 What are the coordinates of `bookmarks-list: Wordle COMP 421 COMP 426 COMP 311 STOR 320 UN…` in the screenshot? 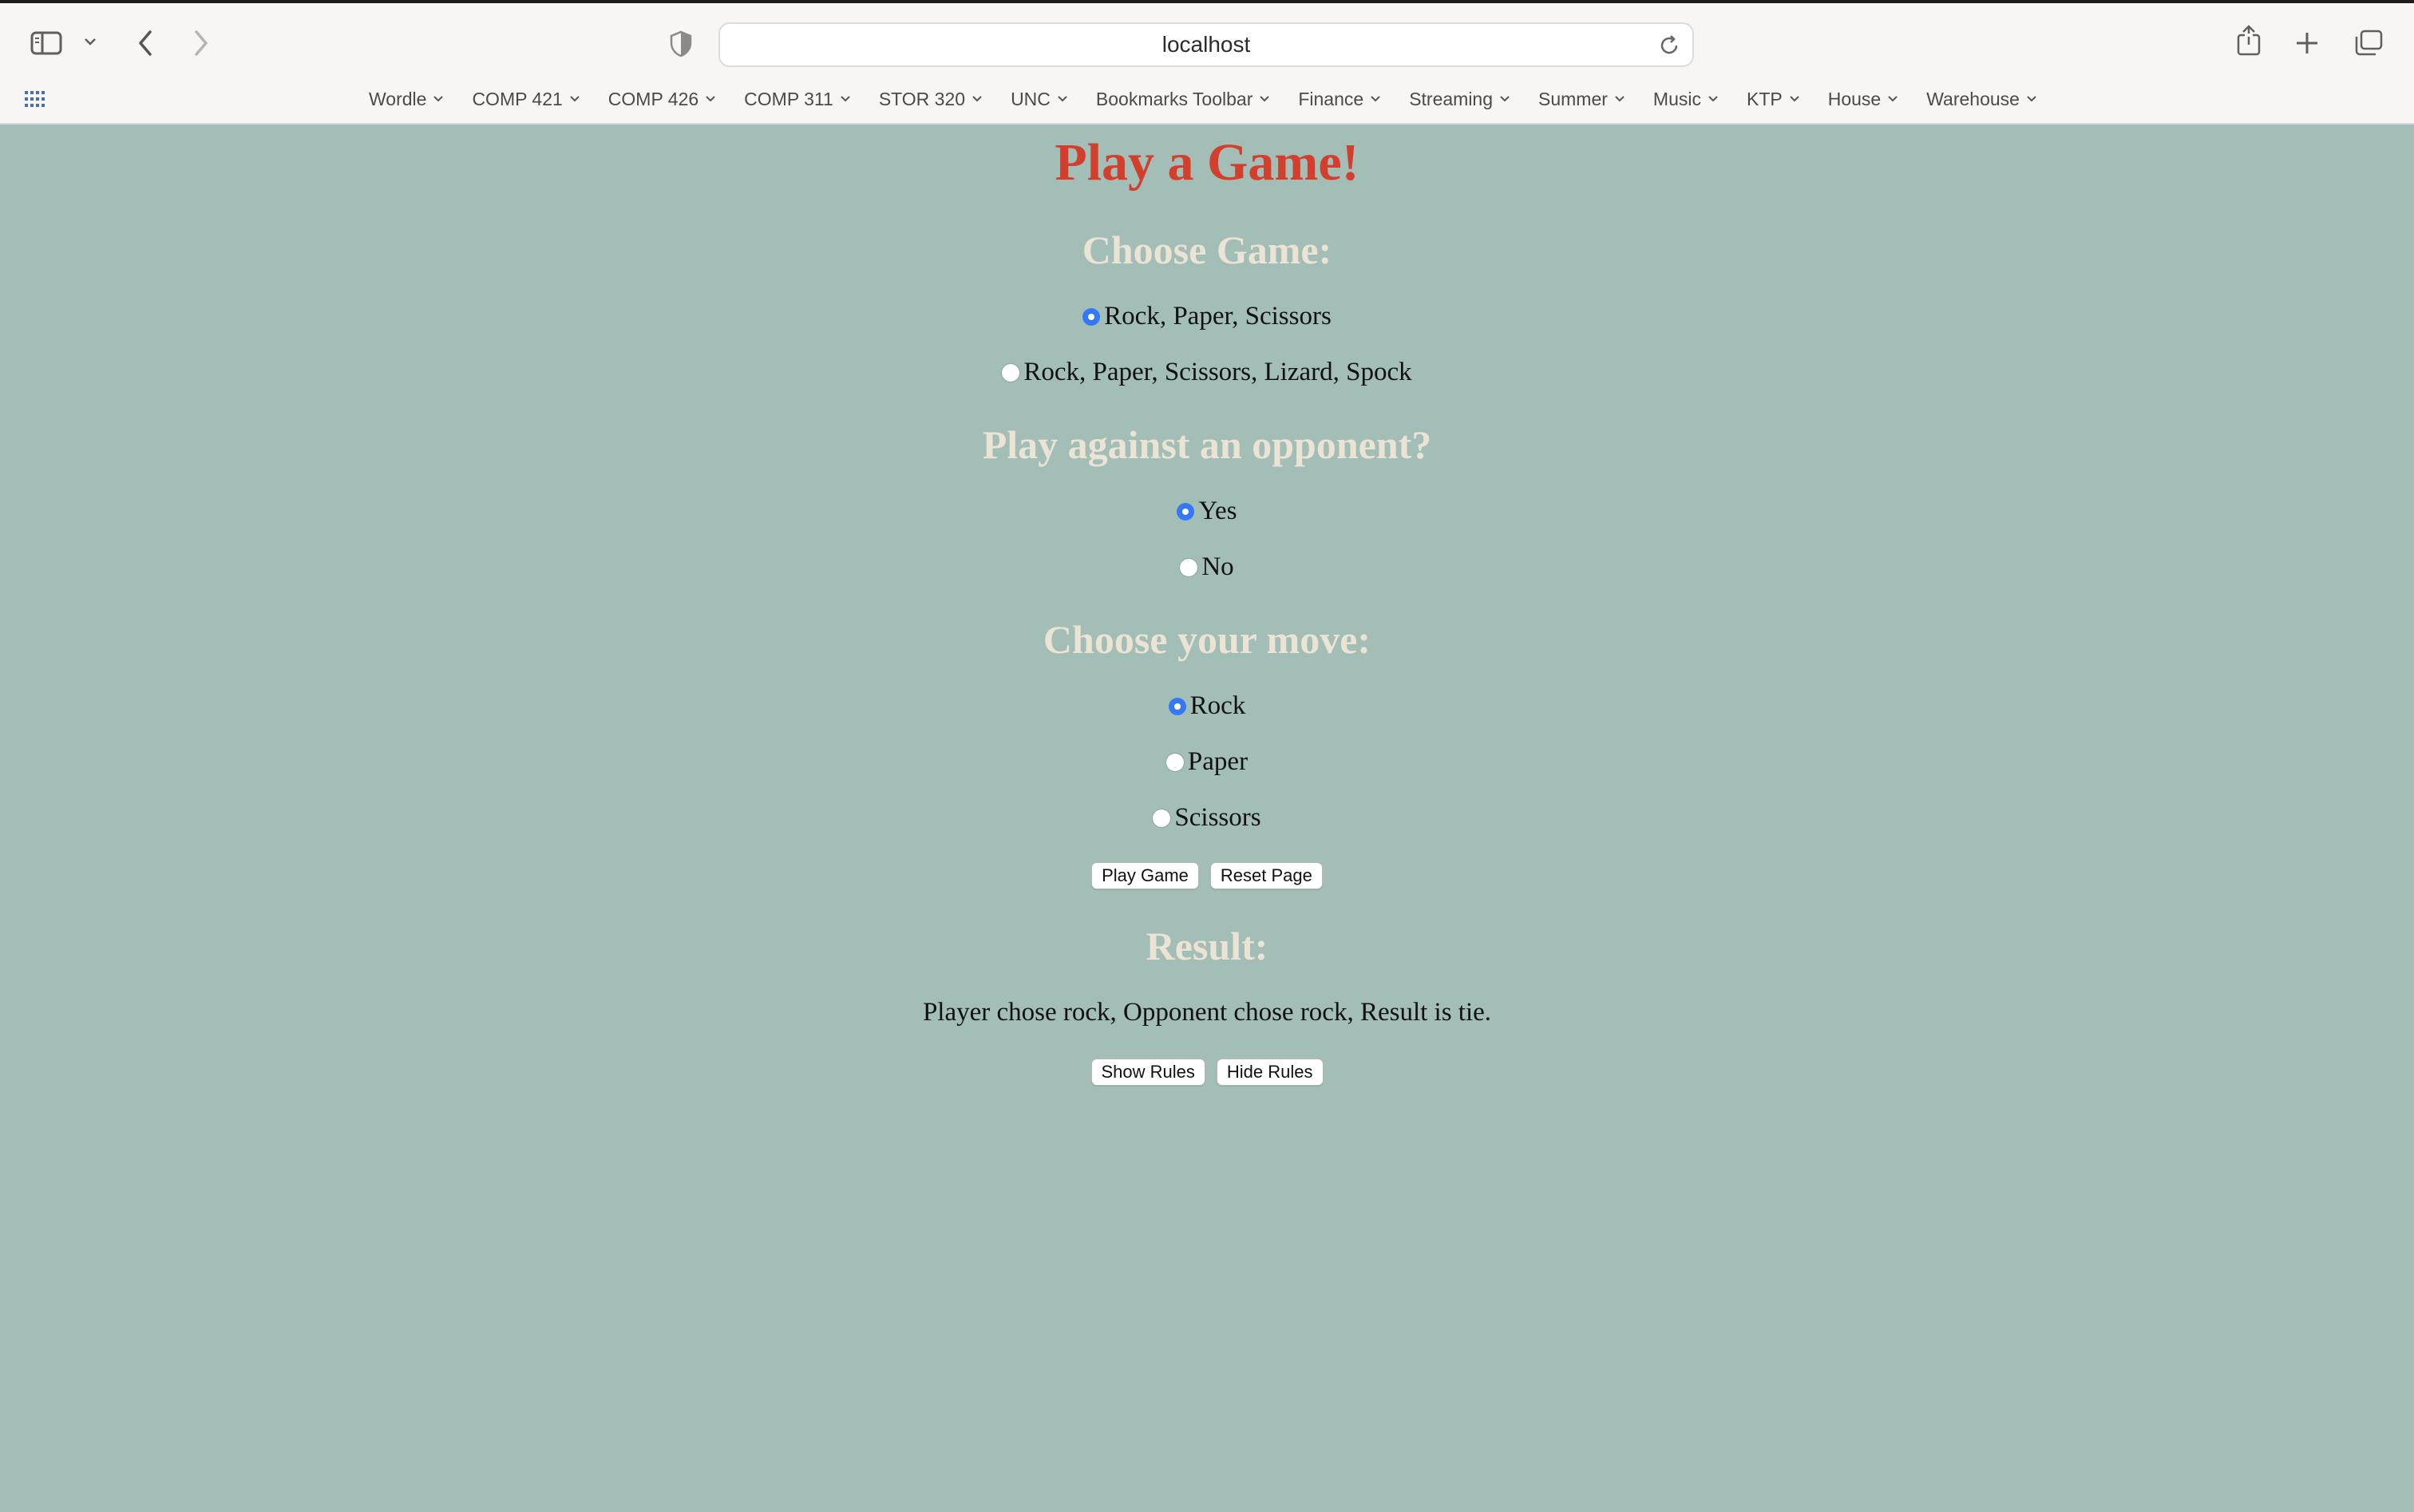 It's located at (1217, 99).